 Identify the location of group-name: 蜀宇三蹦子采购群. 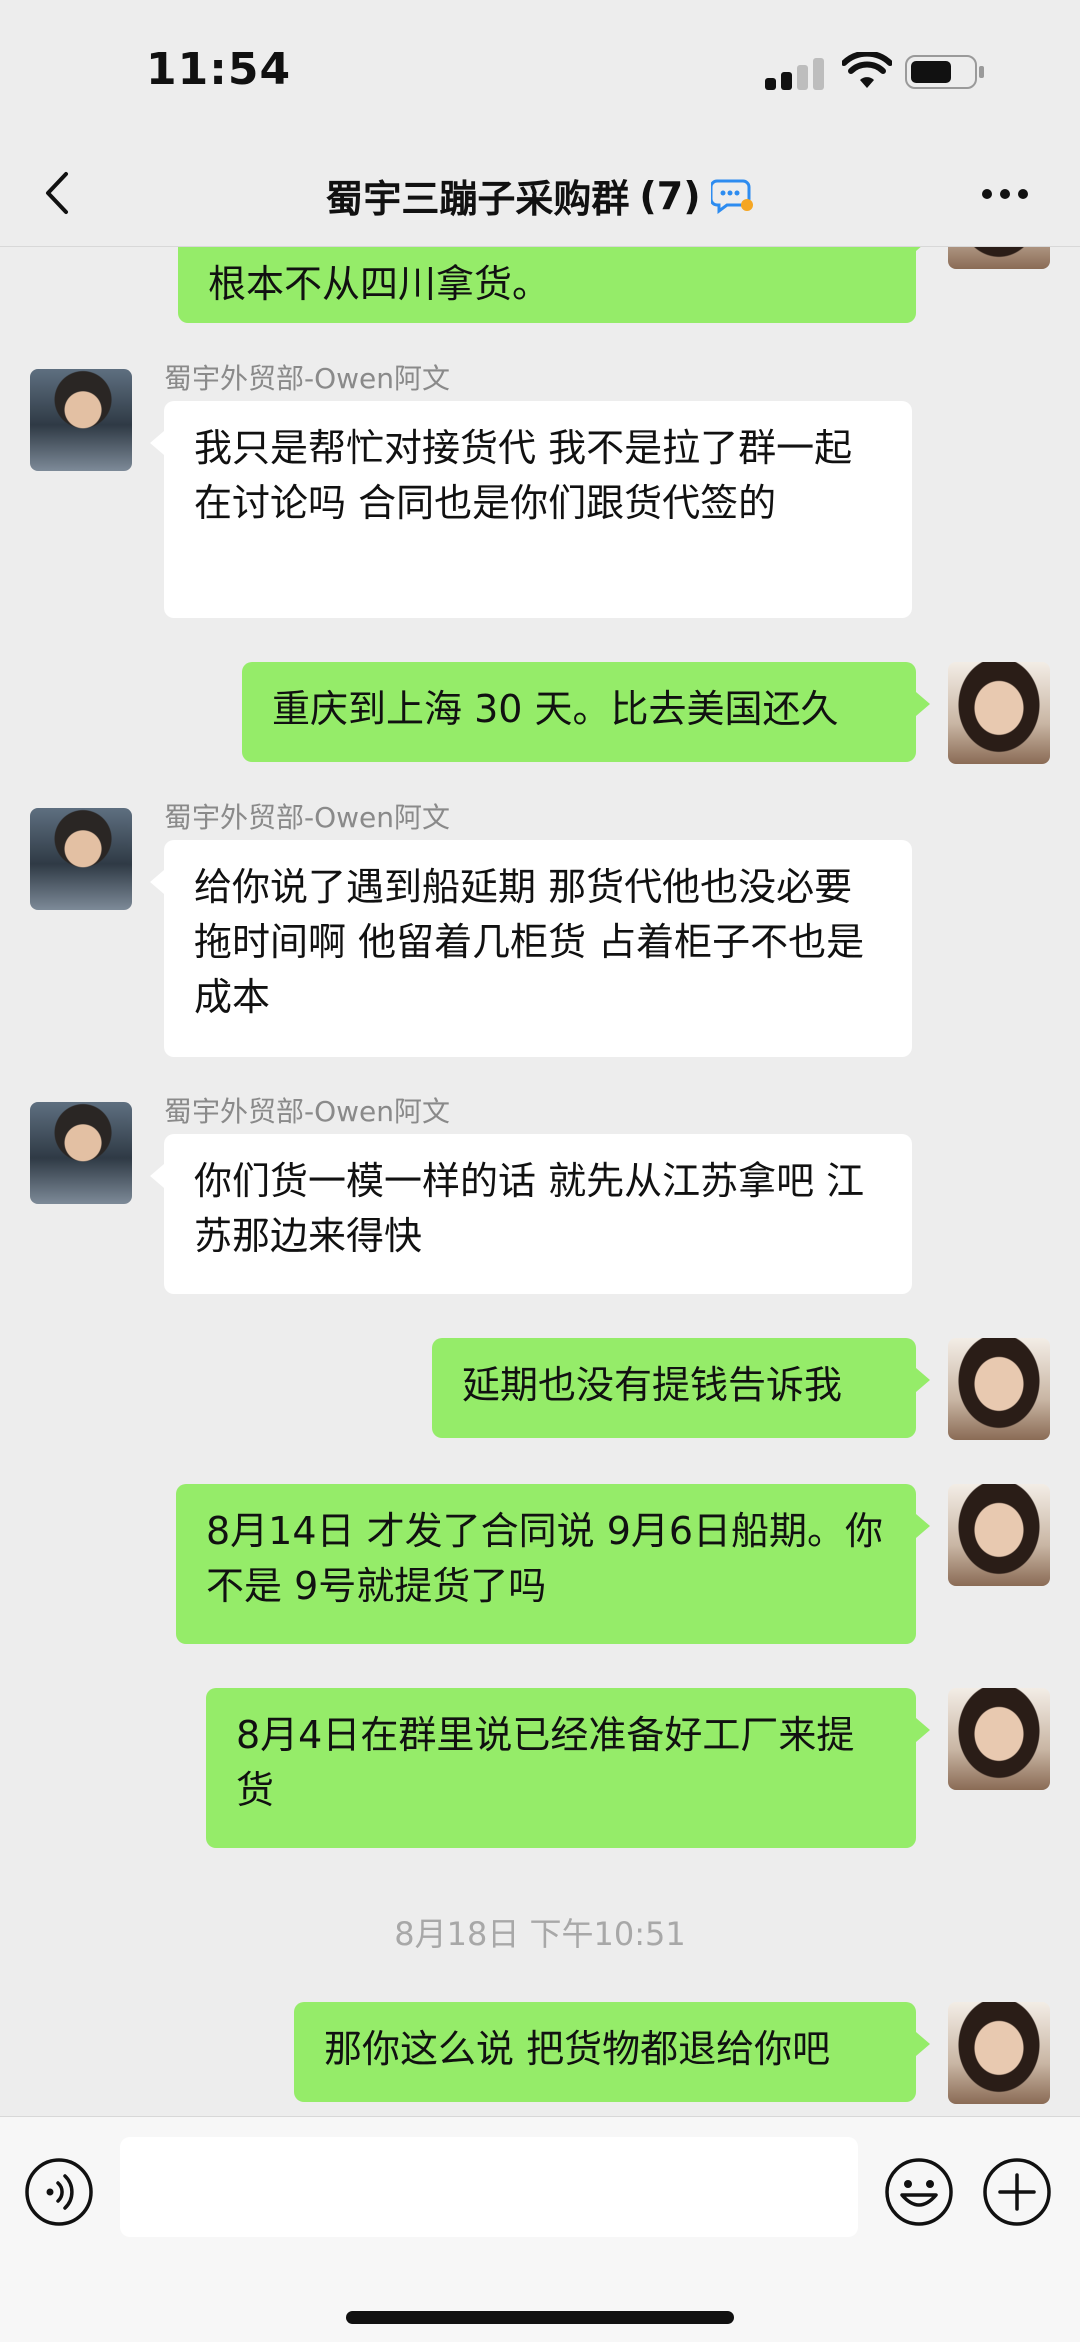
(477, 199).